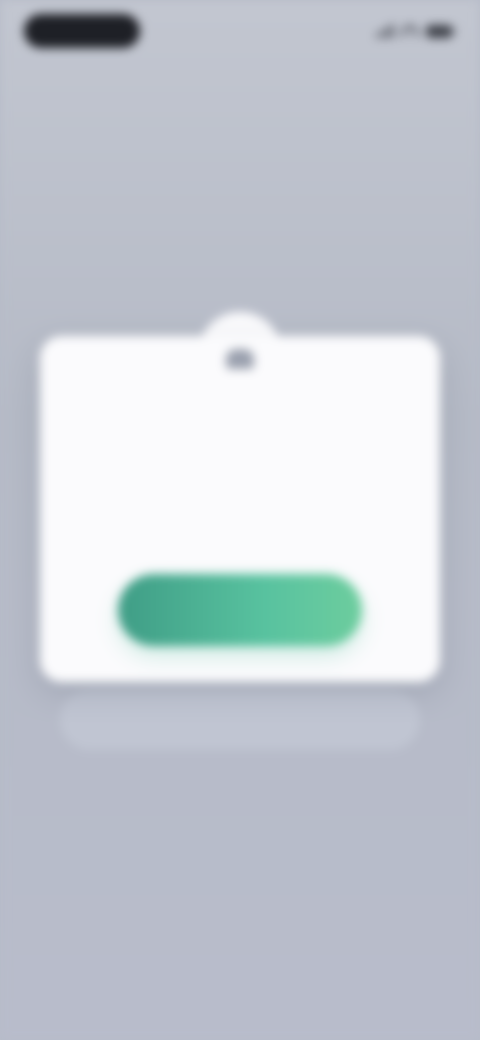  Describe the element at coordinates (240, 610) in the screenshot. I see `modal-primary-button` at that location.